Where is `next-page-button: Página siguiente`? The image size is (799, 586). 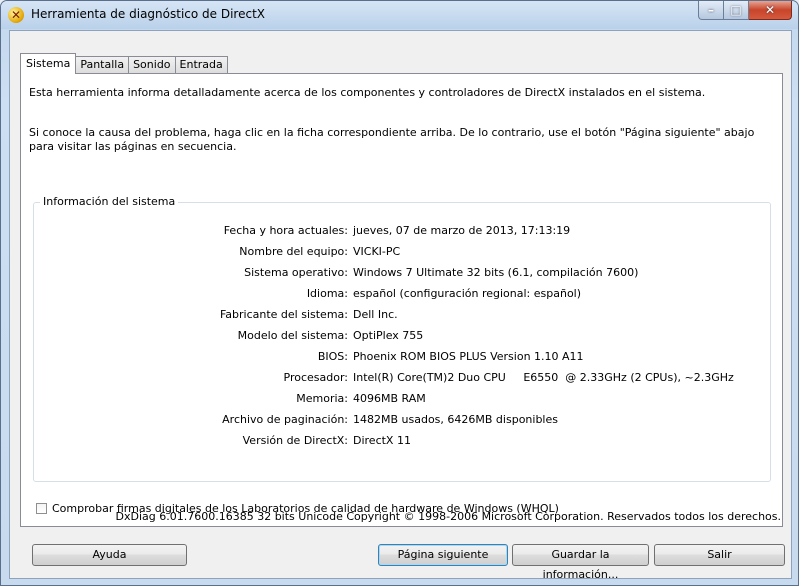 next-page-button: Página siguiente is located at coordinates (443, 555).